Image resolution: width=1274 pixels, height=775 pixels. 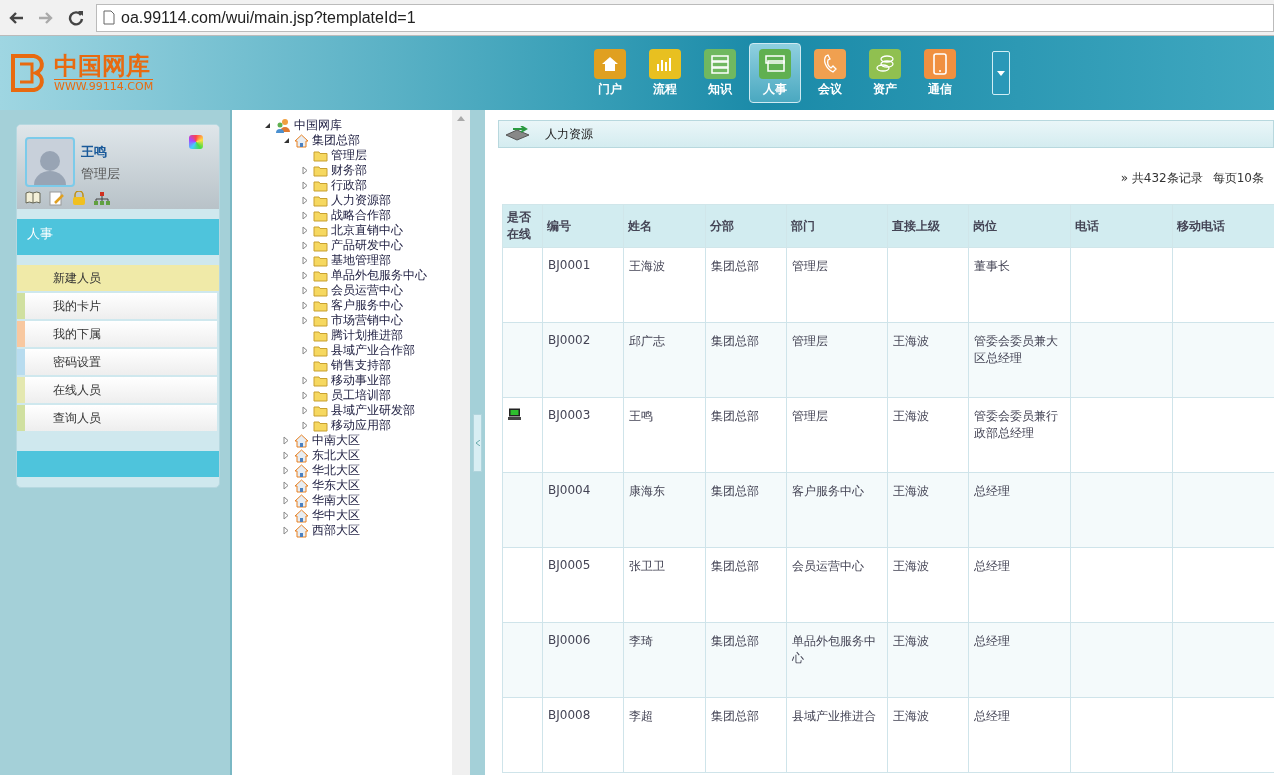 What do you see at coordinates (1121, 226) in the screenshot?
I see `column-header: 电话` at bounding box center [1121, 226].